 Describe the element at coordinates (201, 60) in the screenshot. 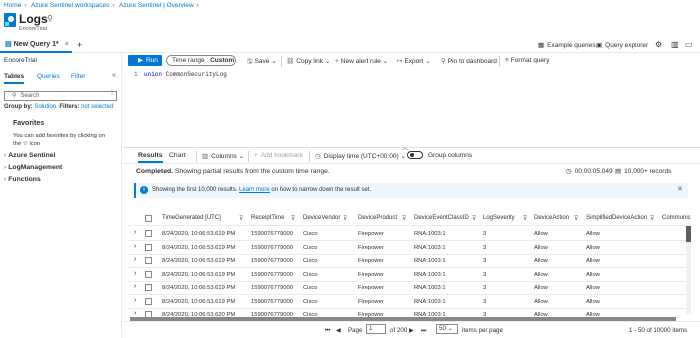

I see `time-range-button: Time range : Custom` at that location.